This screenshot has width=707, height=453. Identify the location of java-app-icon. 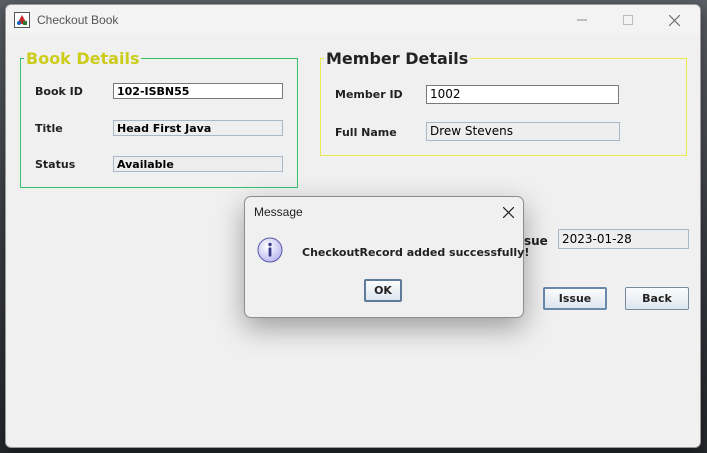
(22, 20).